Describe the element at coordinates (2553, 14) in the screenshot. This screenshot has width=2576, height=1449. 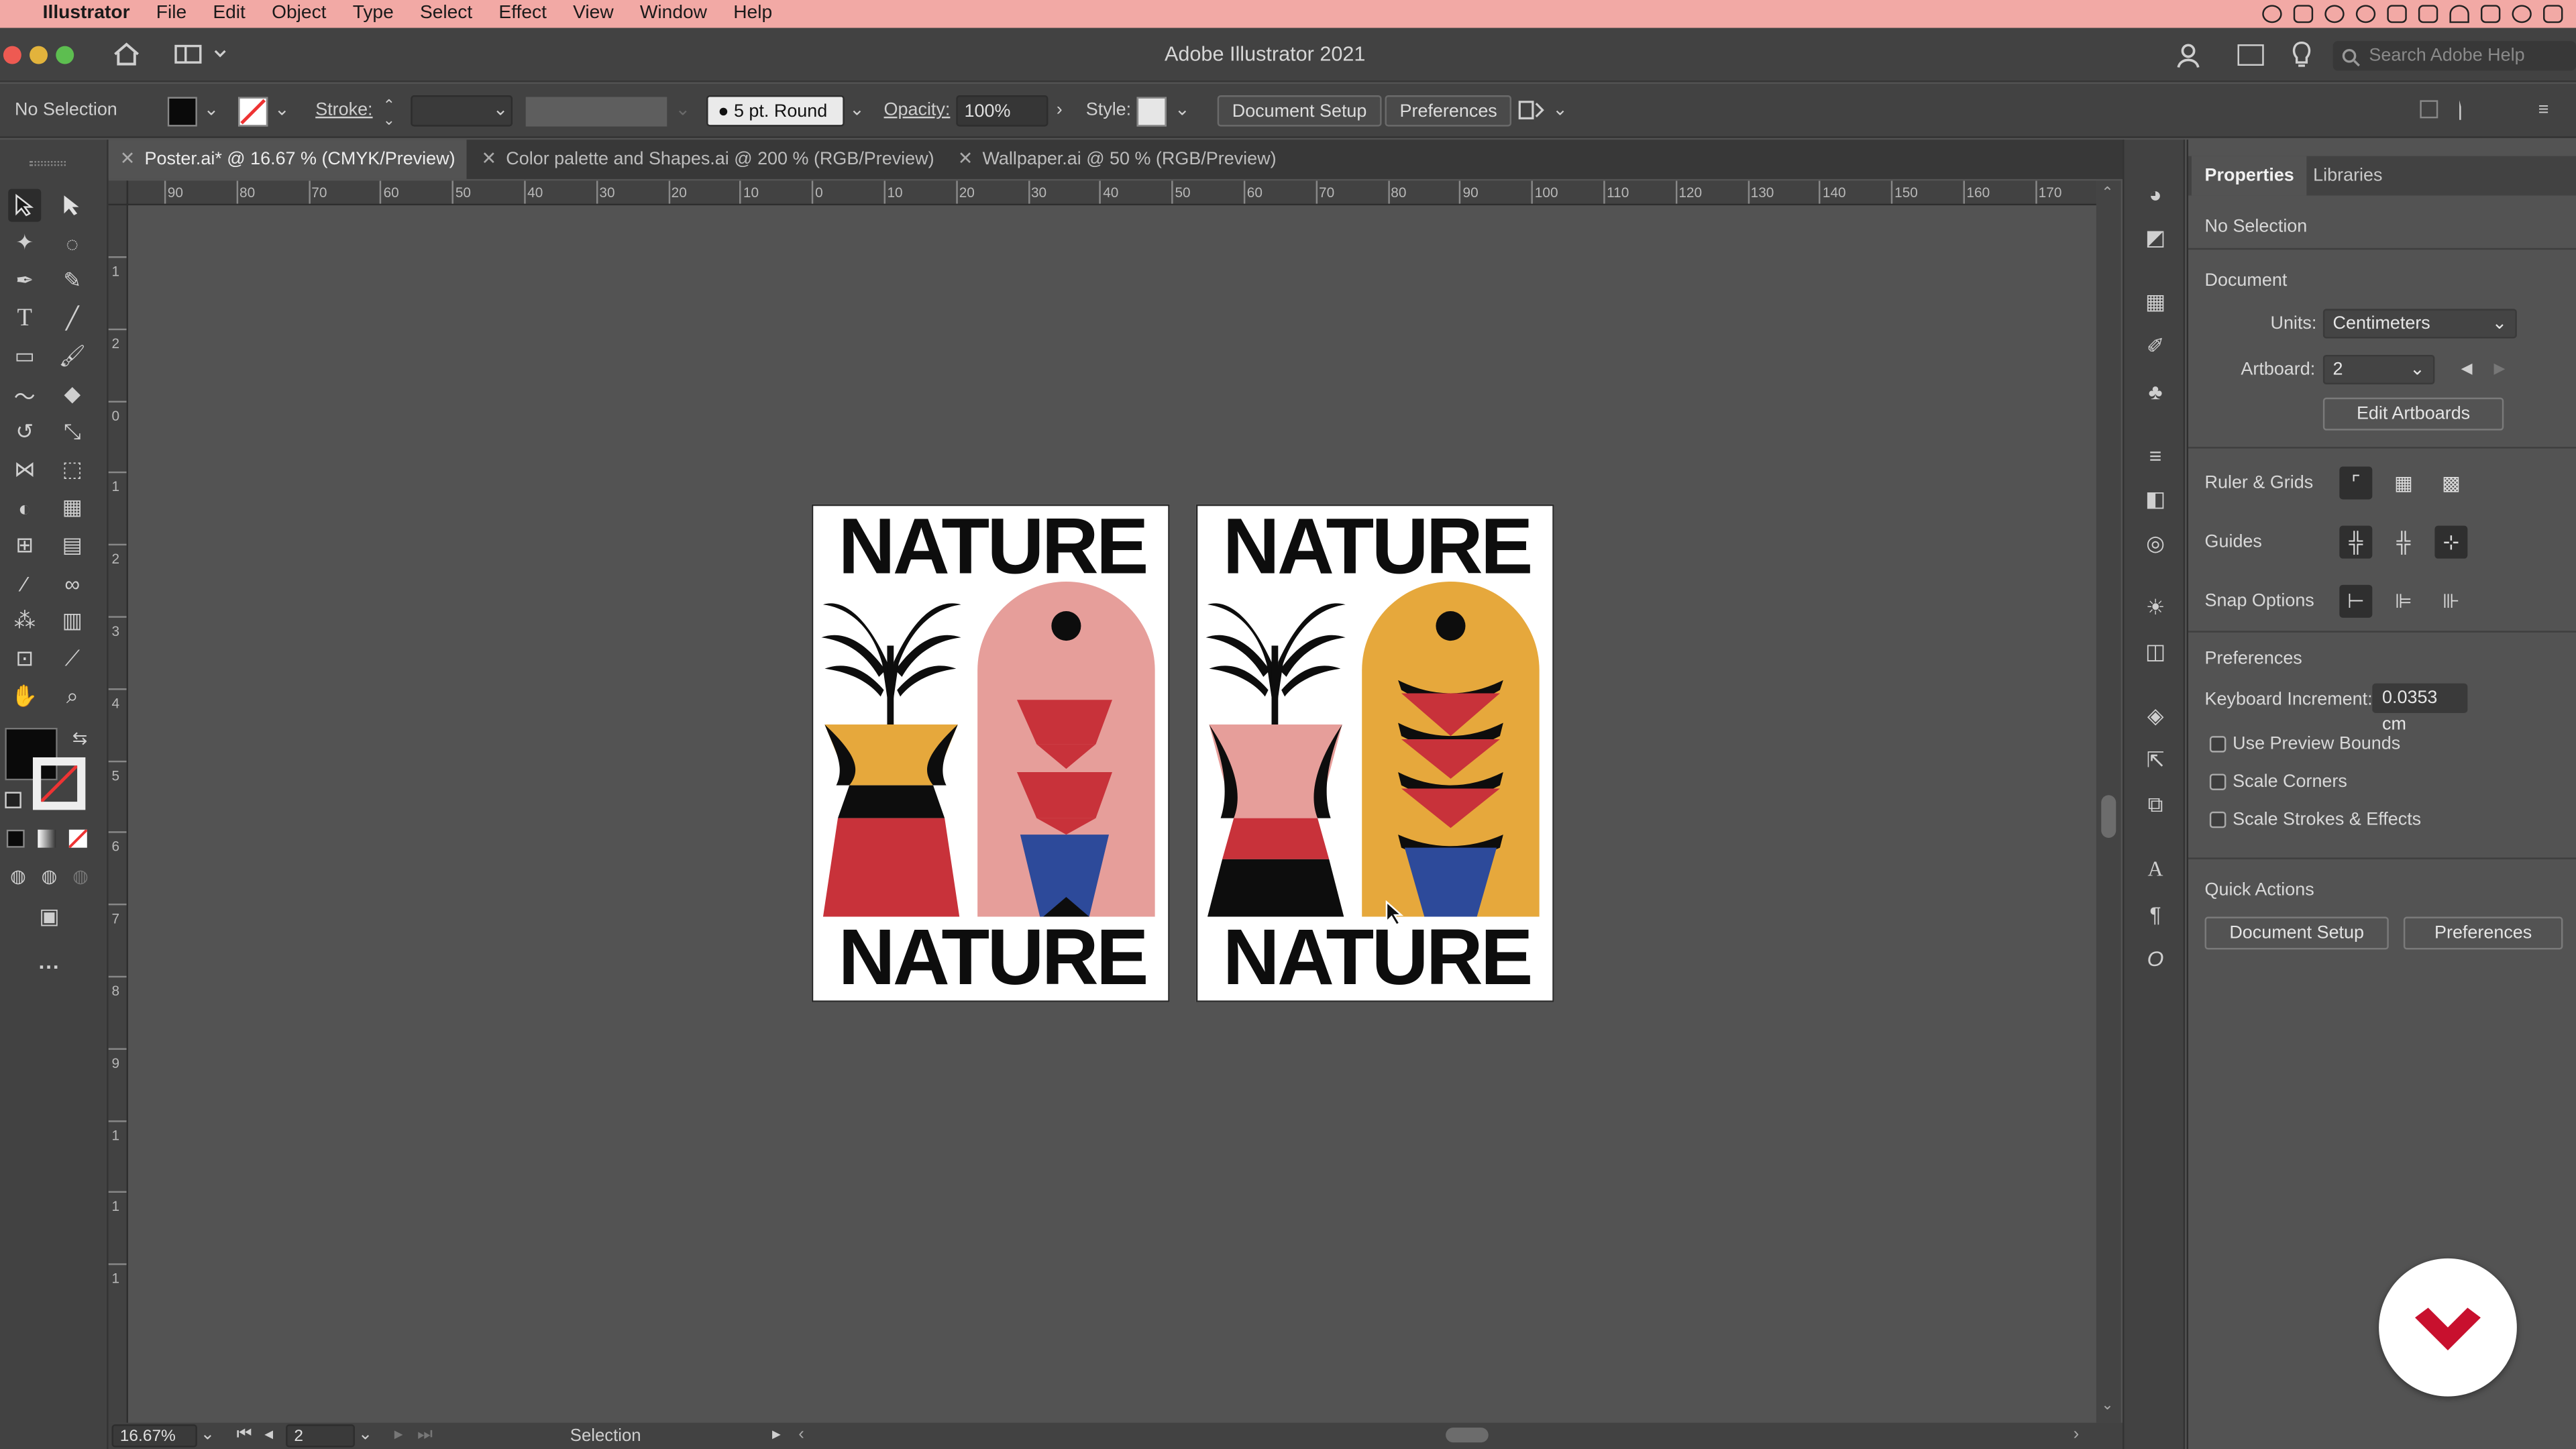
I see `siri-icon` at that location.